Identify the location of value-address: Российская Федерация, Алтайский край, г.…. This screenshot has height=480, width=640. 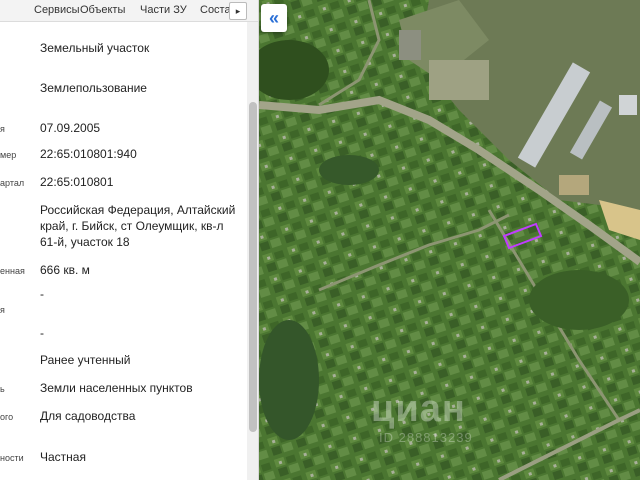
(138, 226).